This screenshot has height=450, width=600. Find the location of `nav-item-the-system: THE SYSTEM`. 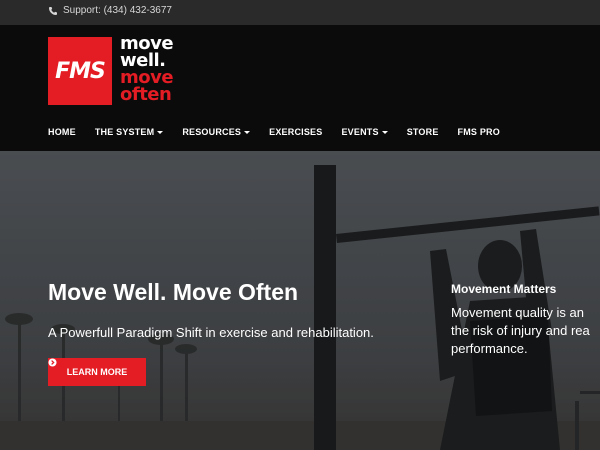

nav-item-the-system: THE SYSTEM is located at coordinates (129, 132).